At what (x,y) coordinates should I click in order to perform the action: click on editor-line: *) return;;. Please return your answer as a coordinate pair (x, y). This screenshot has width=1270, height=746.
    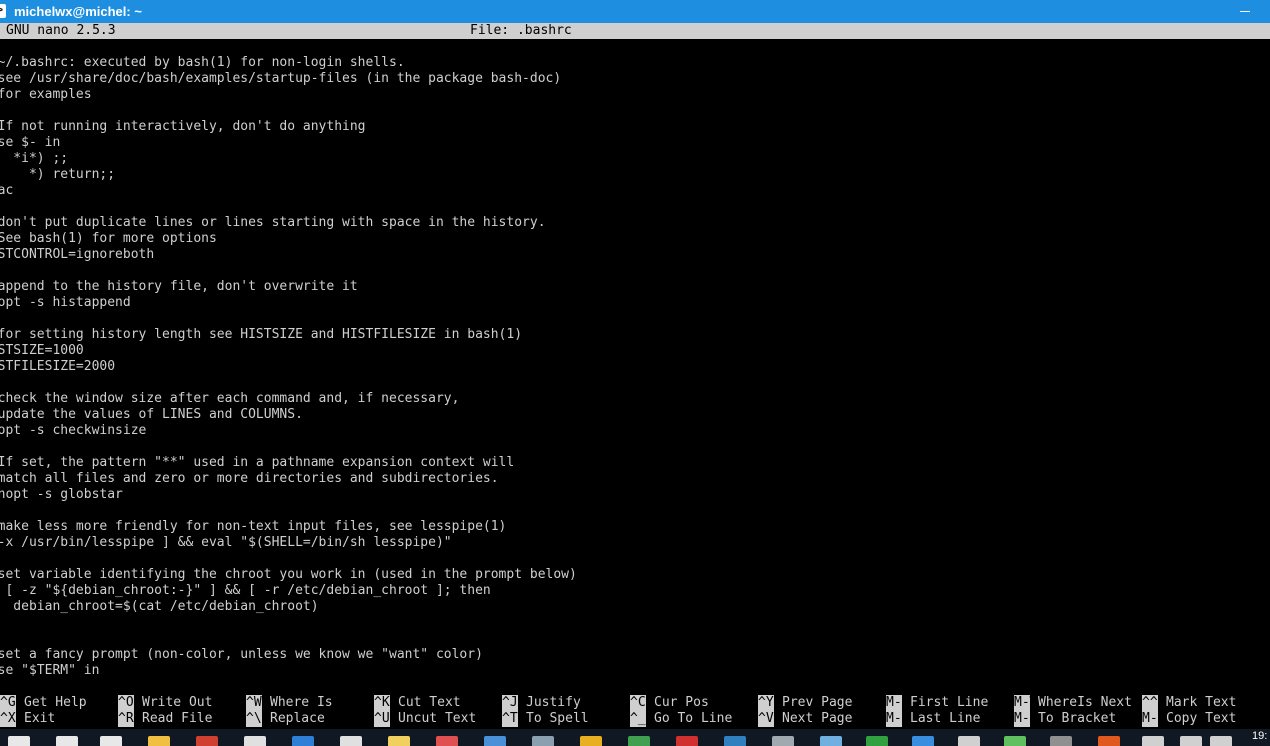
    Looking at the image, I should click on (72, 174).